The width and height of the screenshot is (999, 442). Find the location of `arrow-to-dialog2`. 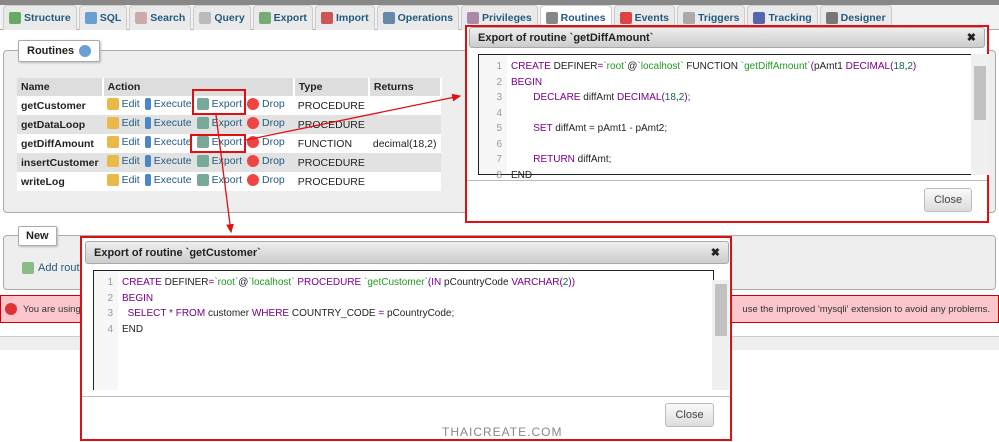

arrow-to-dialog2 is located at coordinates (224, 174).